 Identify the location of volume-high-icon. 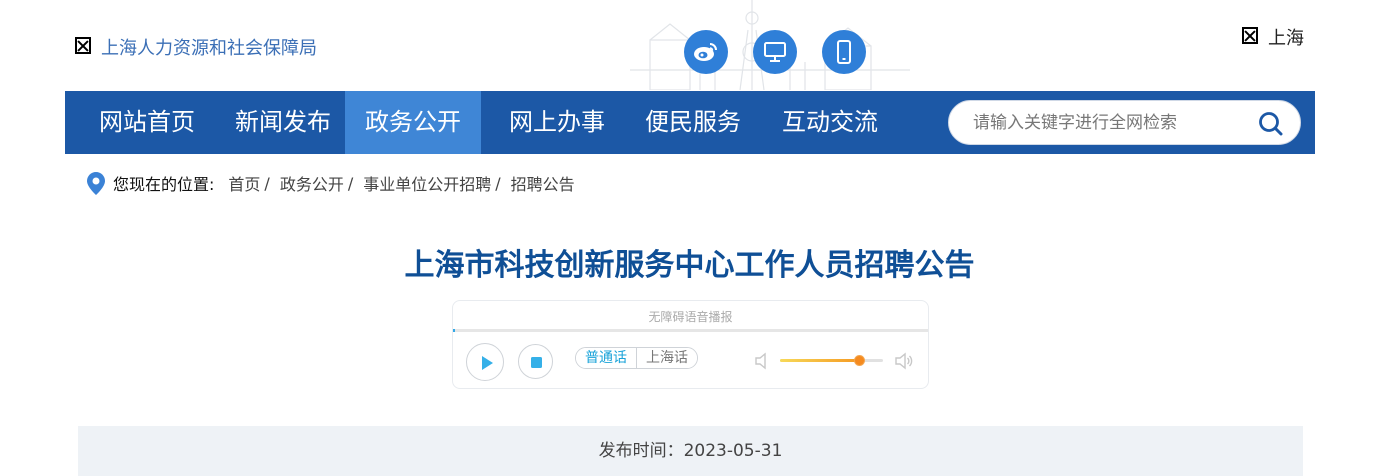
(904, 361).